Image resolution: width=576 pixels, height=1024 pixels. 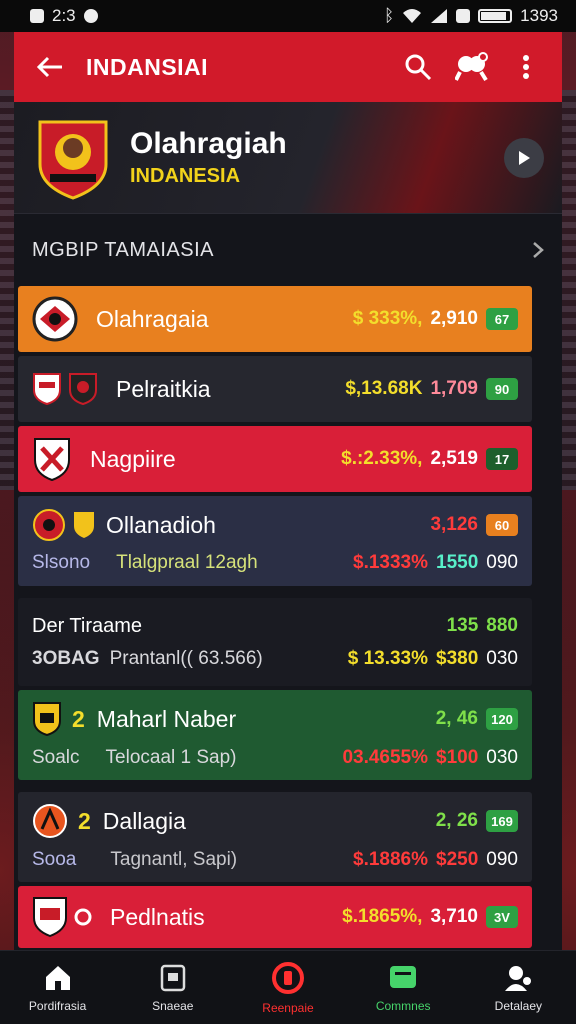 I want to click on status-bar: 2:3 ᛒ 1393, so click(x=288, y=16).